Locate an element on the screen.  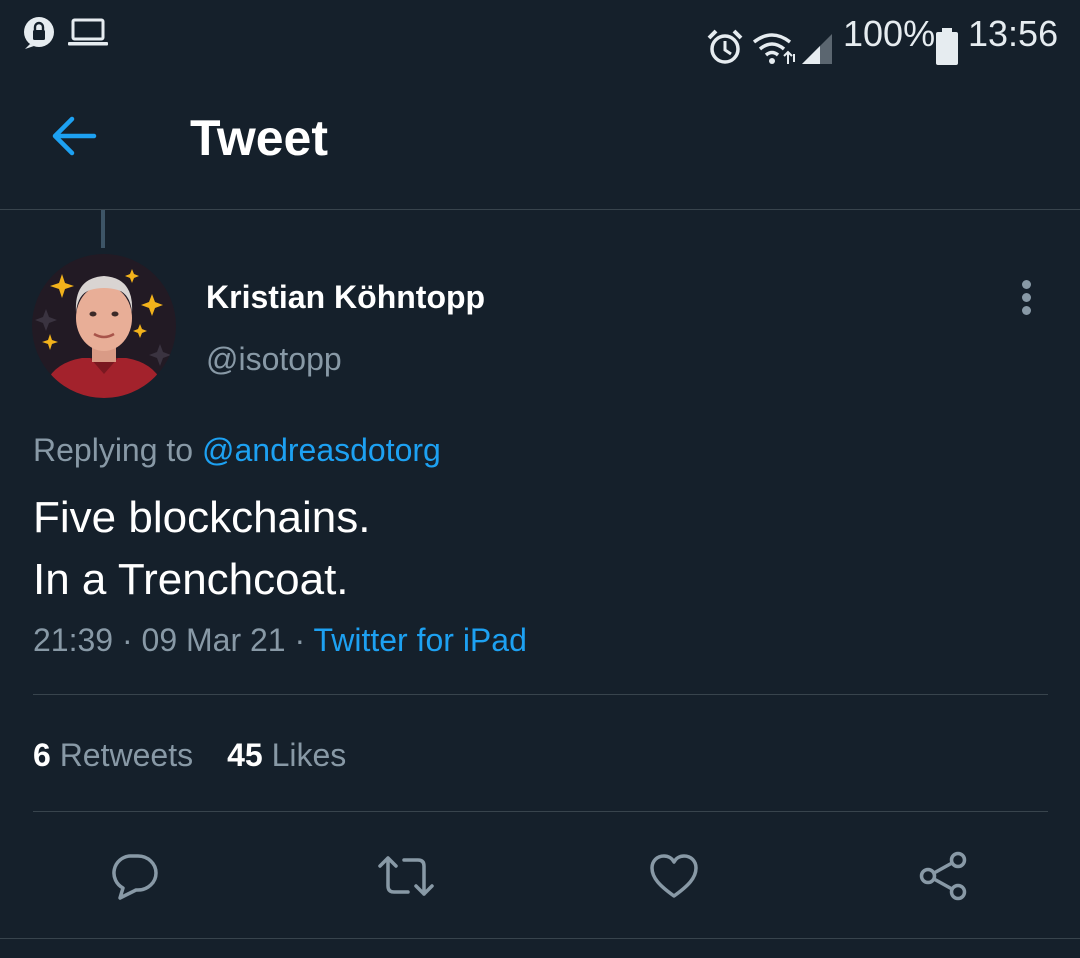
avatar-image is located at coordinates (104, 326).